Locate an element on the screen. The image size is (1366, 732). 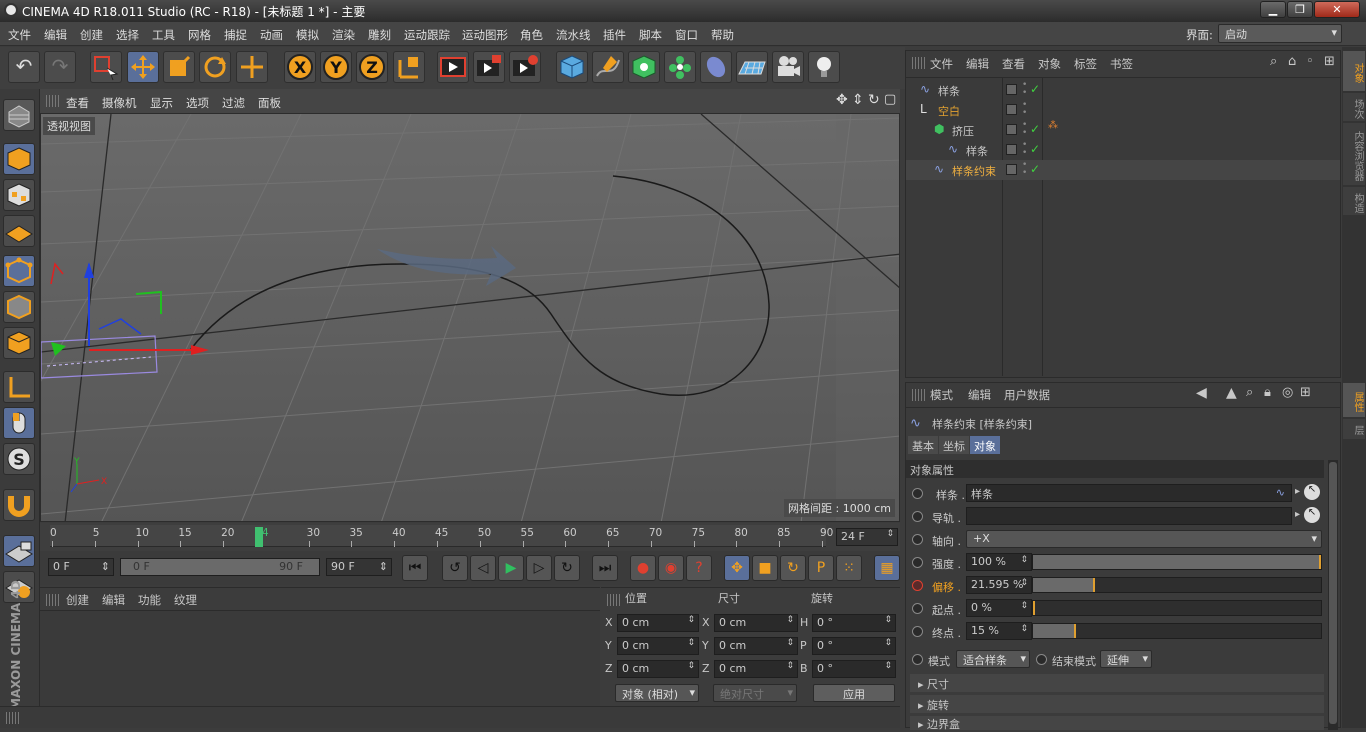
am-menu-mode: 模式 is located at coordinates (941, 395).